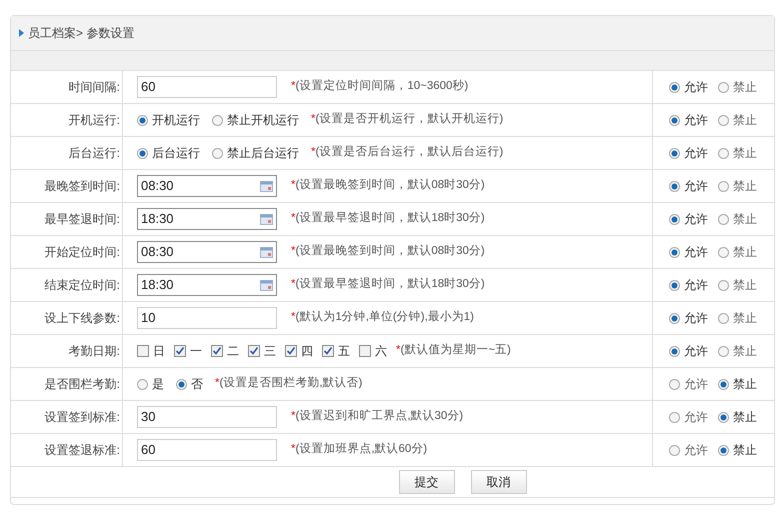 This screenshot has height=515, width=784. I want to click on option-label: 是, so click(158, 384).